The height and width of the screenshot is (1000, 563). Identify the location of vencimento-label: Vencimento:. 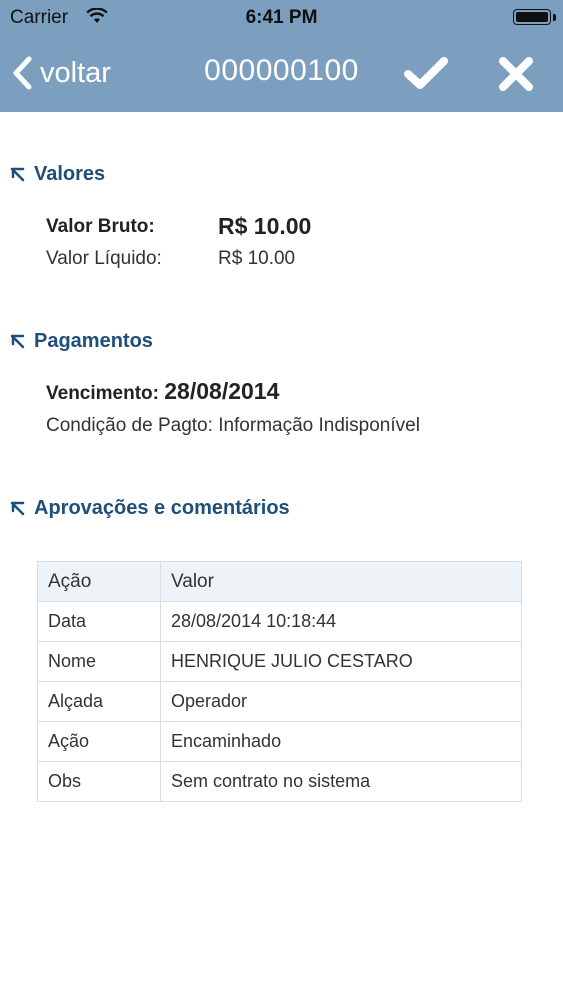
(102, 393).